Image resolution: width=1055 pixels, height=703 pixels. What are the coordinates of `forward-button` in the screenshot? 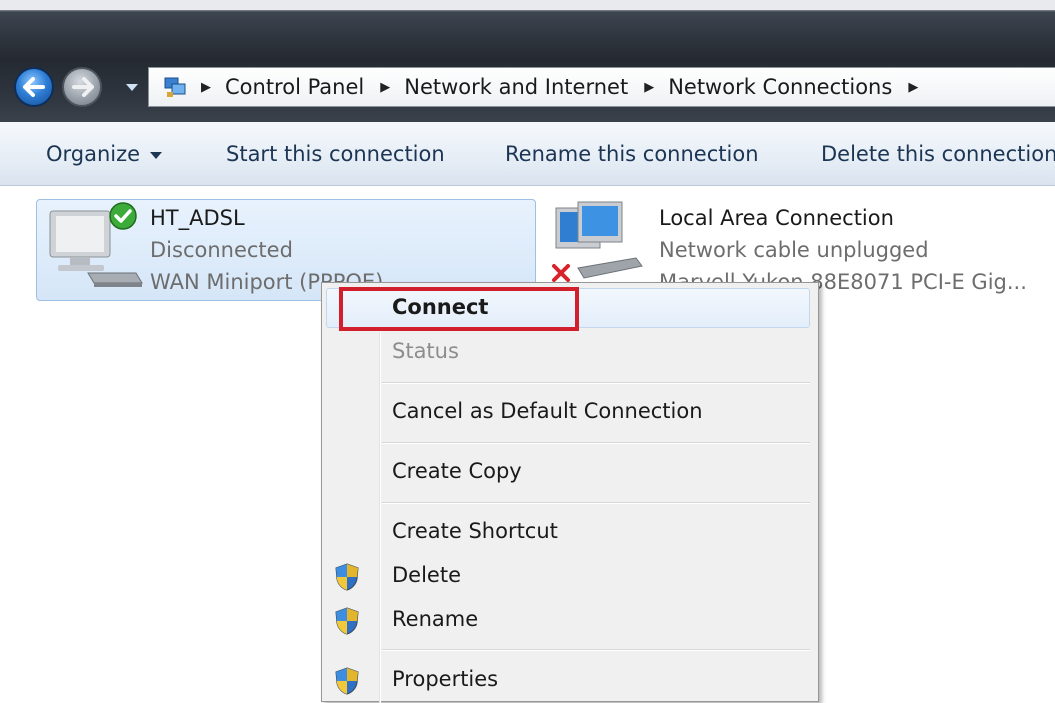 It's located at (82, 87).